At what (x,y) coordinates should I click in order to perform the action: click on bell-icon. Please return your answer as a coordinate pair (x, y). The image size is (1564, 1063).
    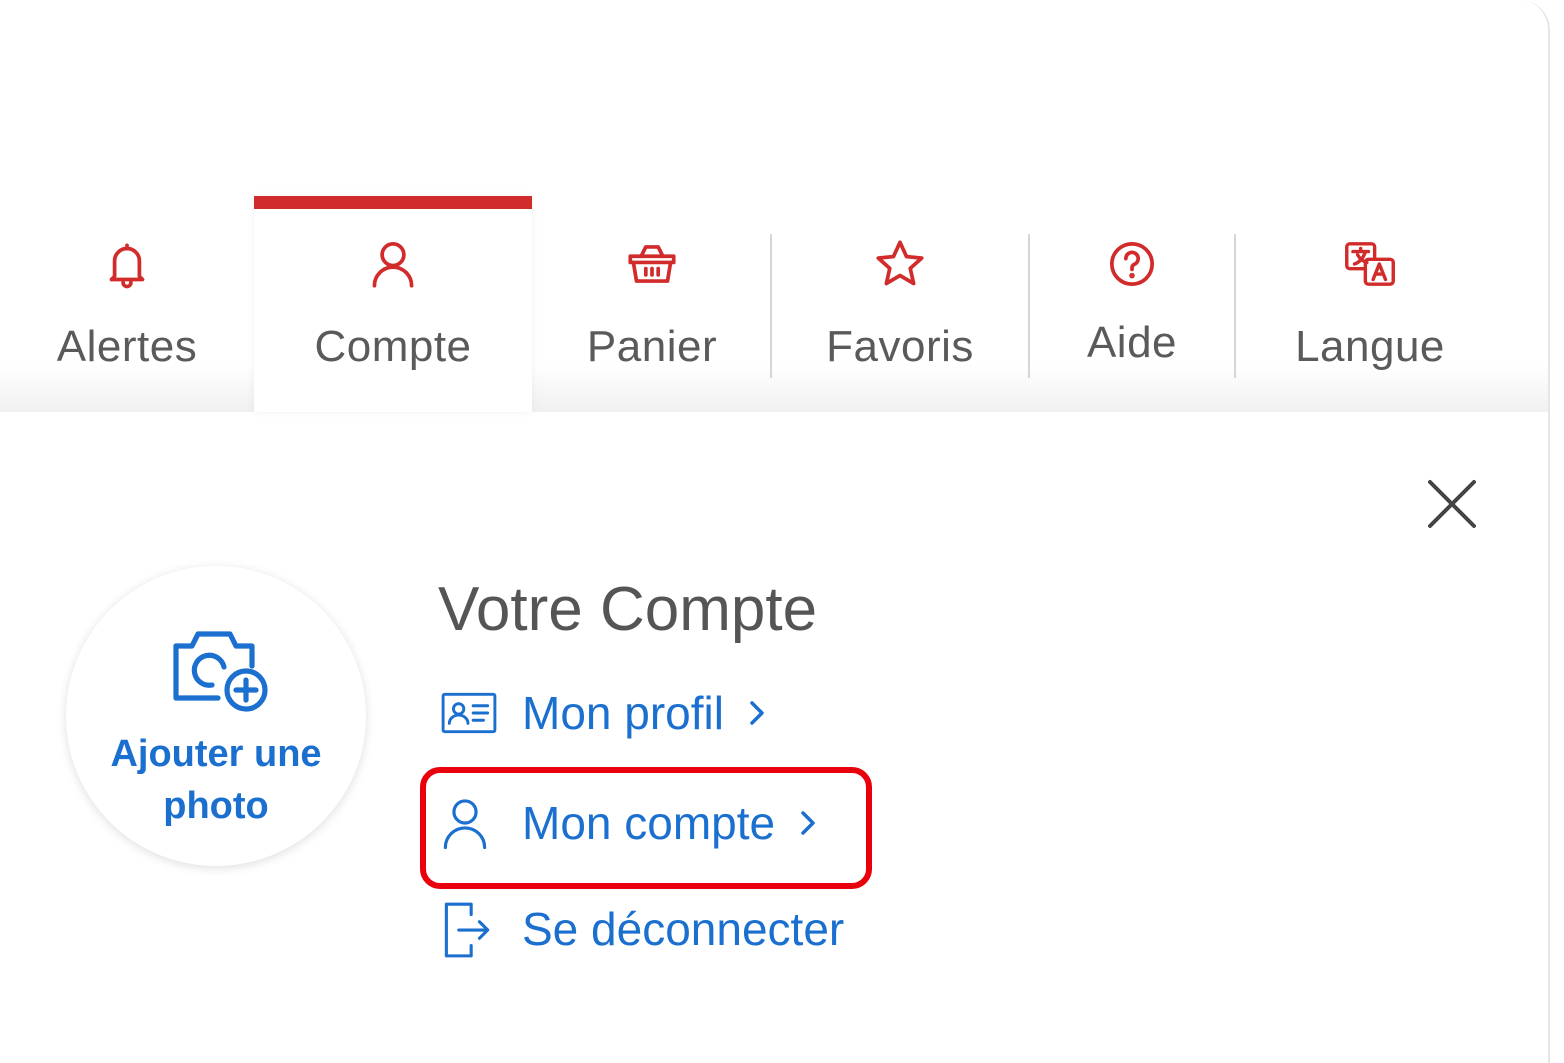
    Looking at the image, I should click on (127, 264).